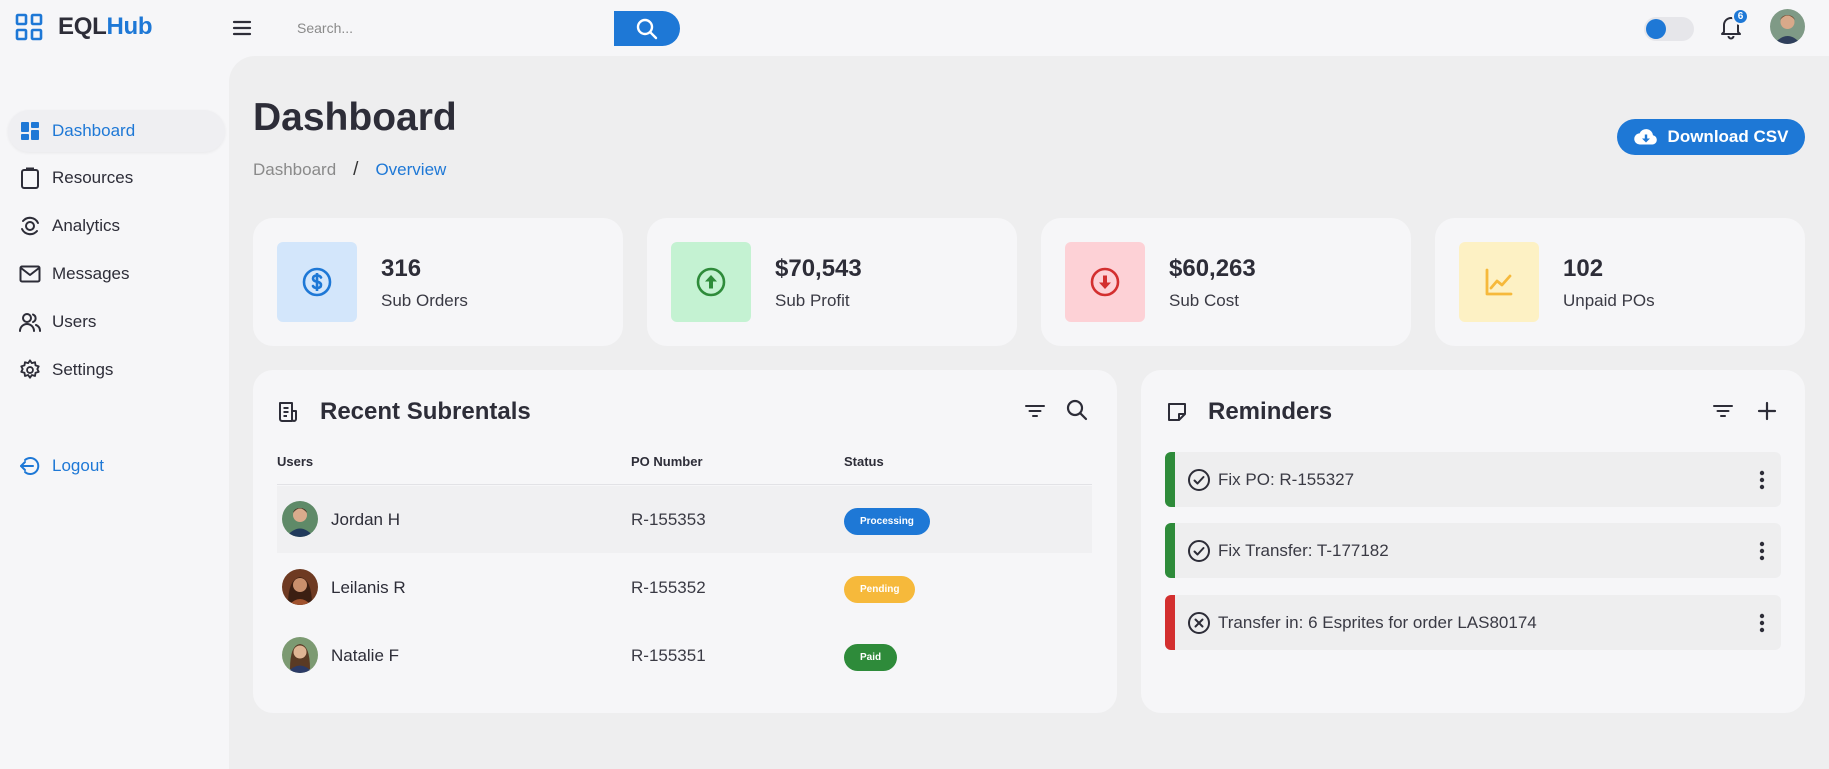 This screenshot has width=1829, height=769. What do you see at coordinates (365, 519) in the screenshot?
I see `user-name: Jordan H` at bounding box center [365, 519].